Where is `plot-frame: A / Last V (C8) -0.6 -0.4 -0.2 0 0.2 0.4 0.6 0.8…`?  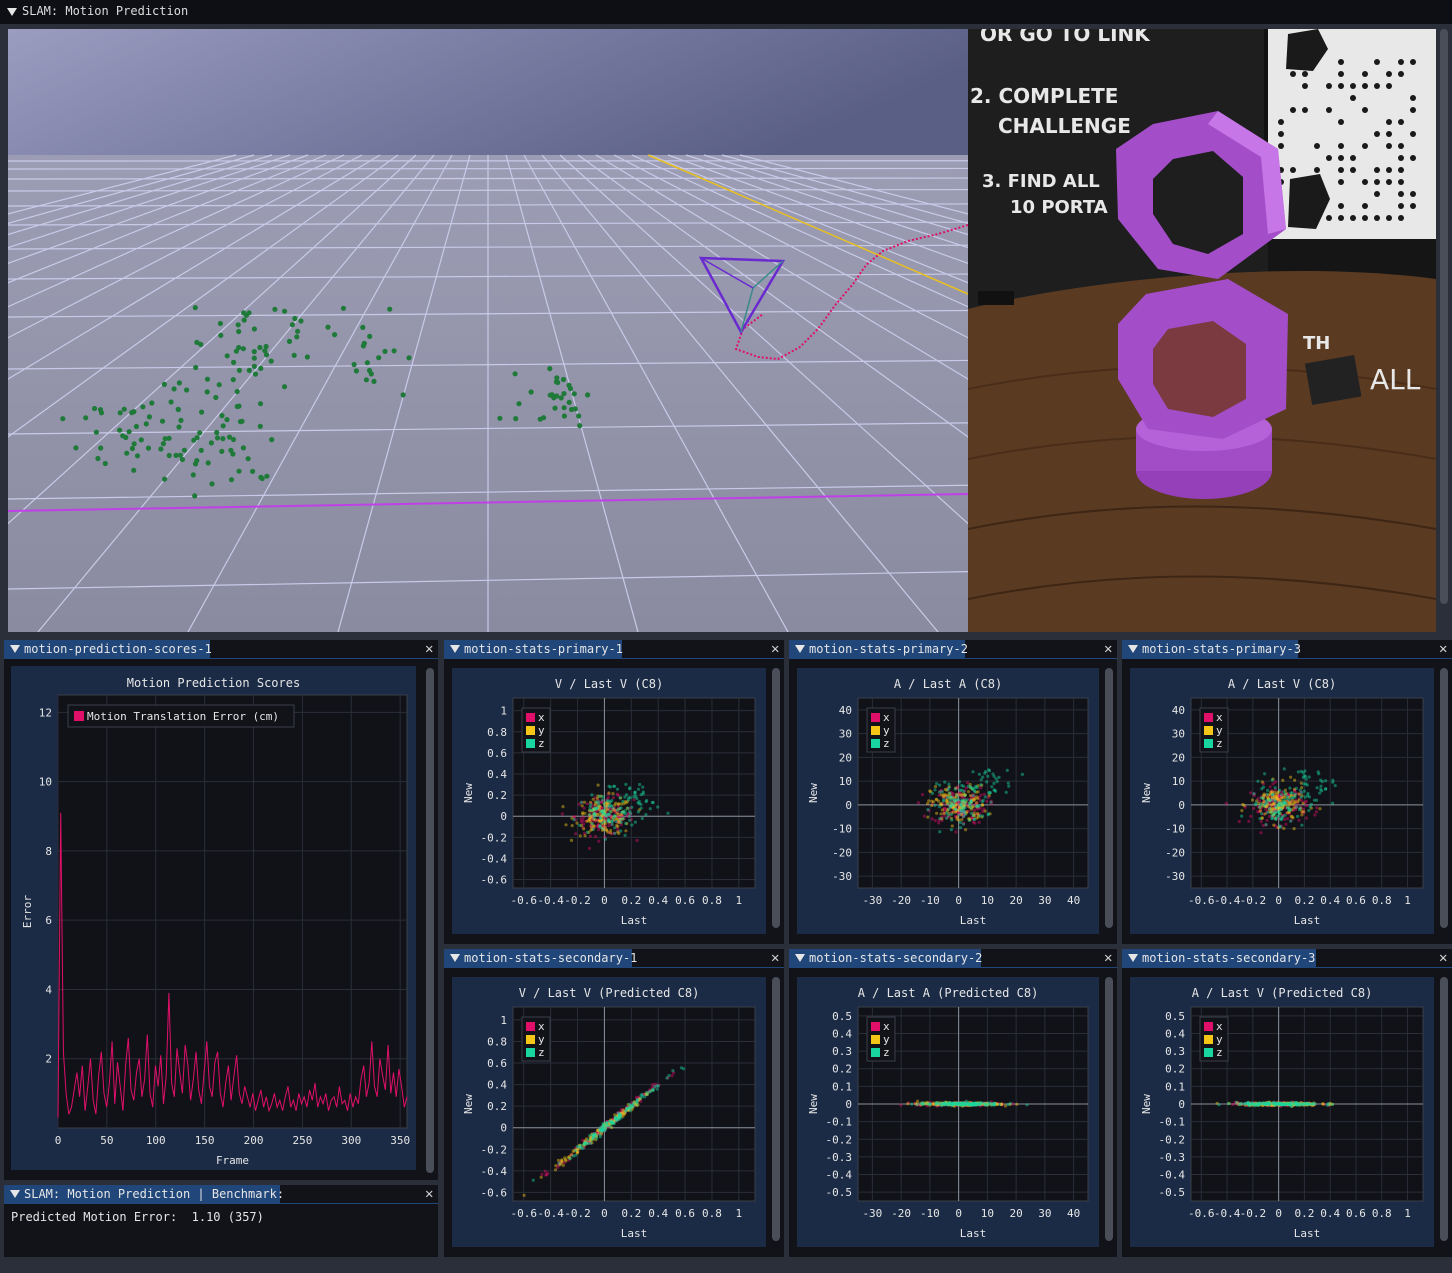
plot-frame: A / Last V (C8) -0.6 -0.4 -0.2 0 0.2 0.4 0.6 0.8… is located at coordinates (1282, 801).